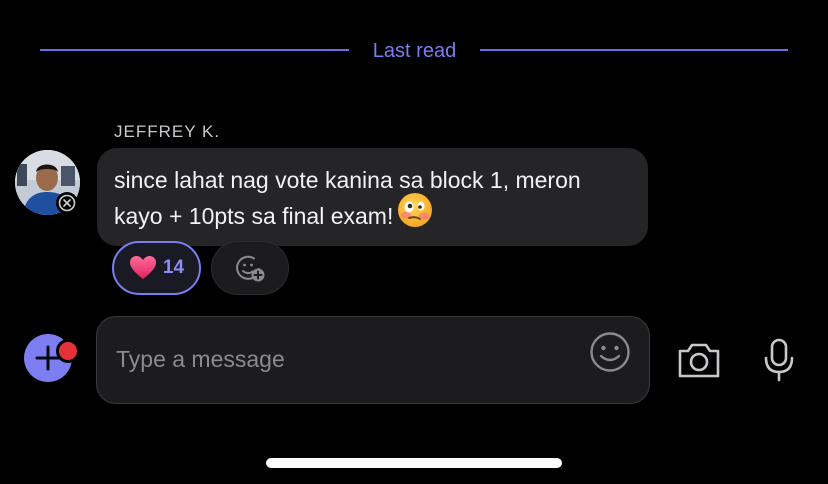  Describe the element at coordinates (142, 267) in the screenshot. I see `heart-icon` at that location.